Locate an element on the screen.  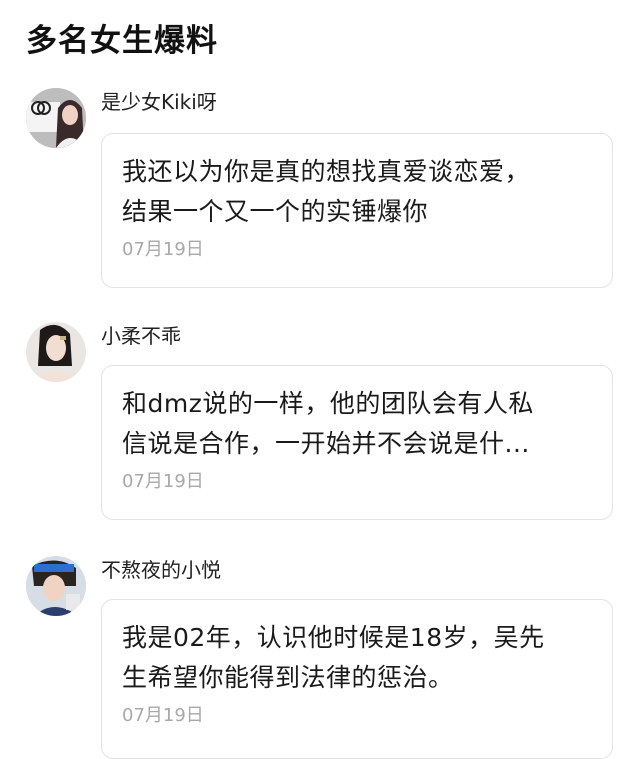
comment-line: 生希望你能得到法律的惩治。 is located at coordinates (288, 677).